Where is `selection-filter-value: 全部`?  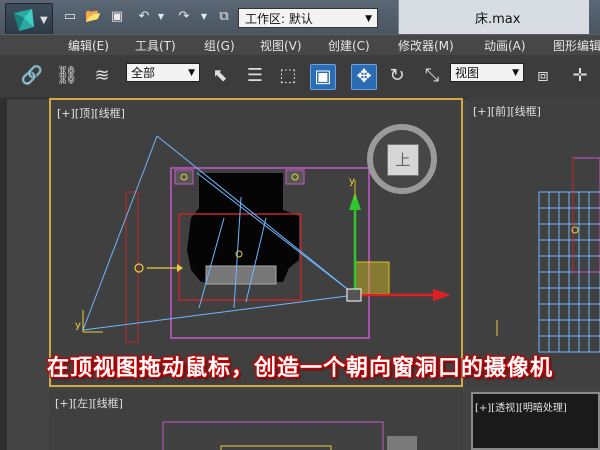 selection-filter-value: 全部 is located at coordinates (143, 73).